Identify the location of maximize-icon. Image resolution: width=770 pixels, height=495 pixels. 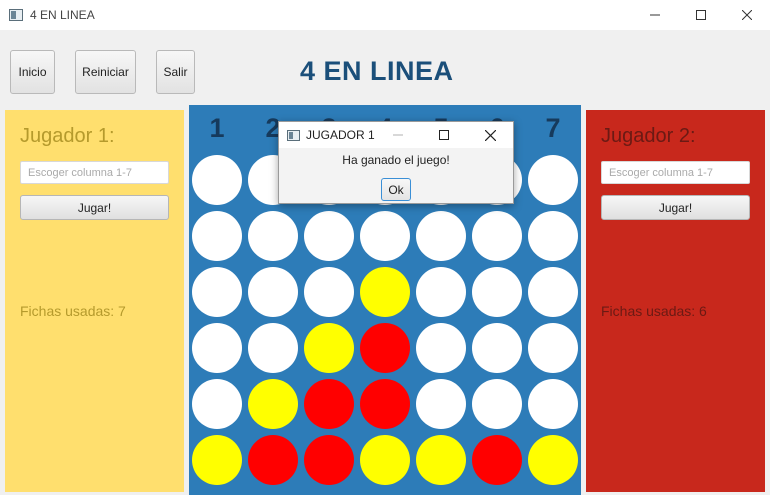
(701, 15).